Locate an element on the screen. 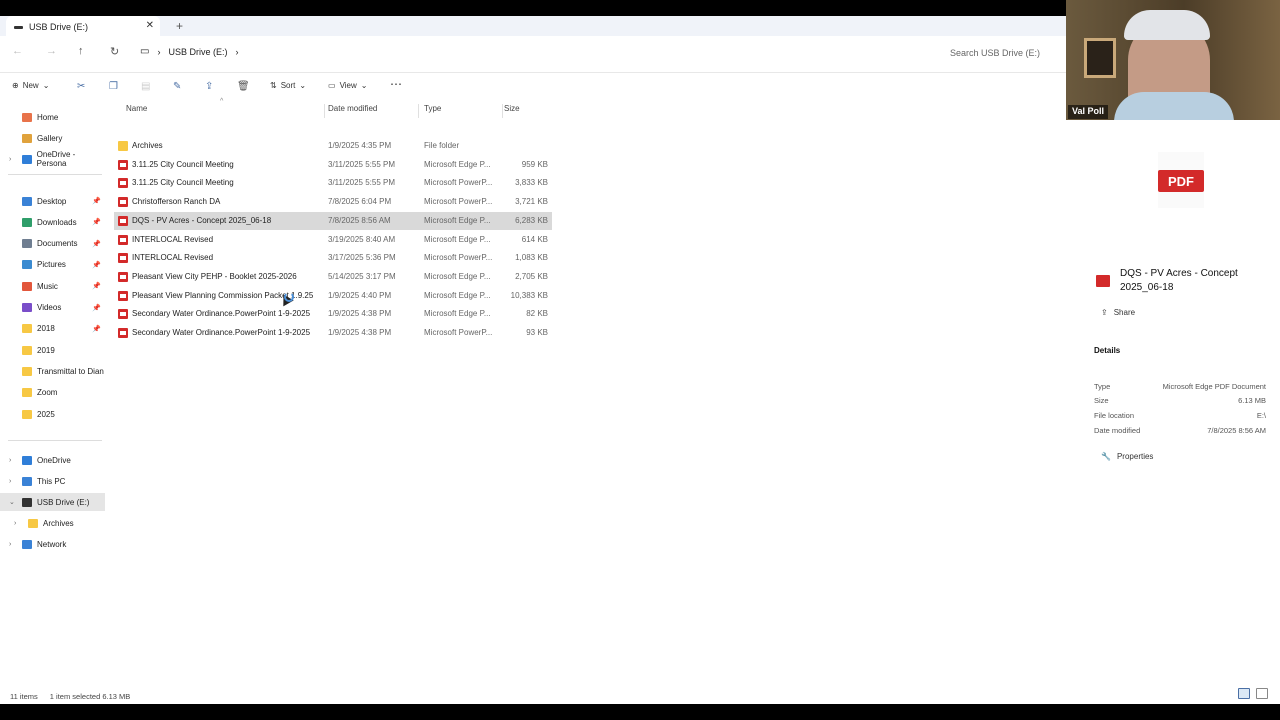  sidebar-item-usb-drive-e: ⌄ USB Drive (E:) is located at coordinates (52, 502).